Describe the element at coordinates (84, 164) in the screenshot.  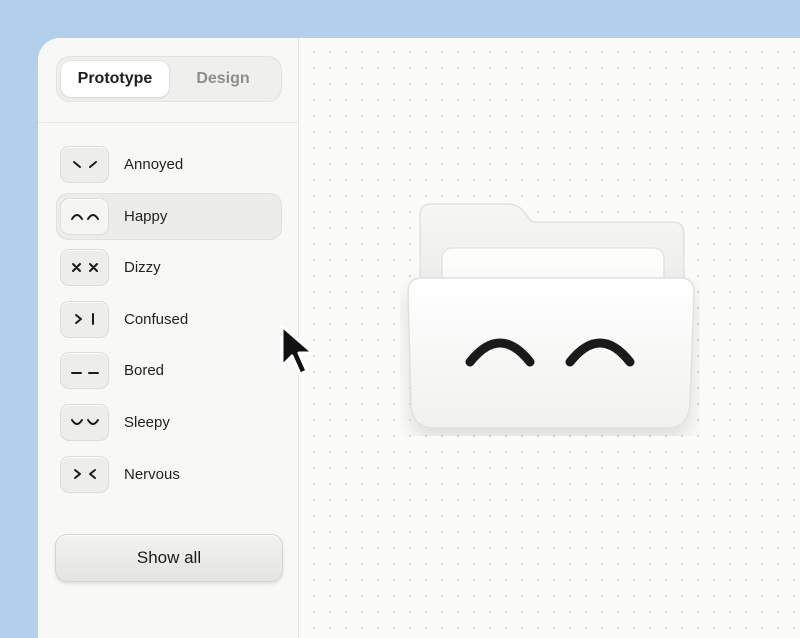
I see `annoyed-face-icon` at that location.